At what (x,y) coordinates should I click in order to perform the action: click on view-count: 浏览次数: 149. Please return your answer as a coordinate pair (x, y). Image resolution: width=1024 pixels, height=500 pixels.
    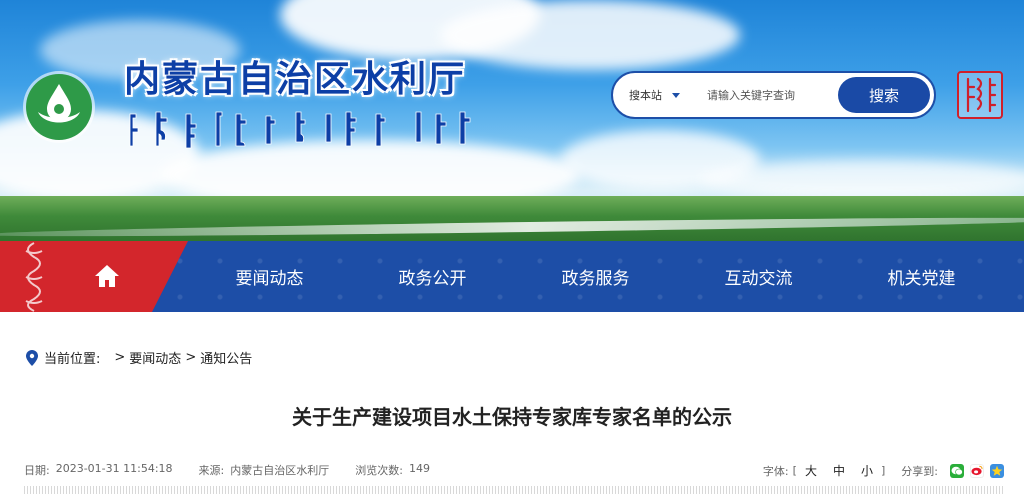
    Looking at the image, I should click on (392, 470).